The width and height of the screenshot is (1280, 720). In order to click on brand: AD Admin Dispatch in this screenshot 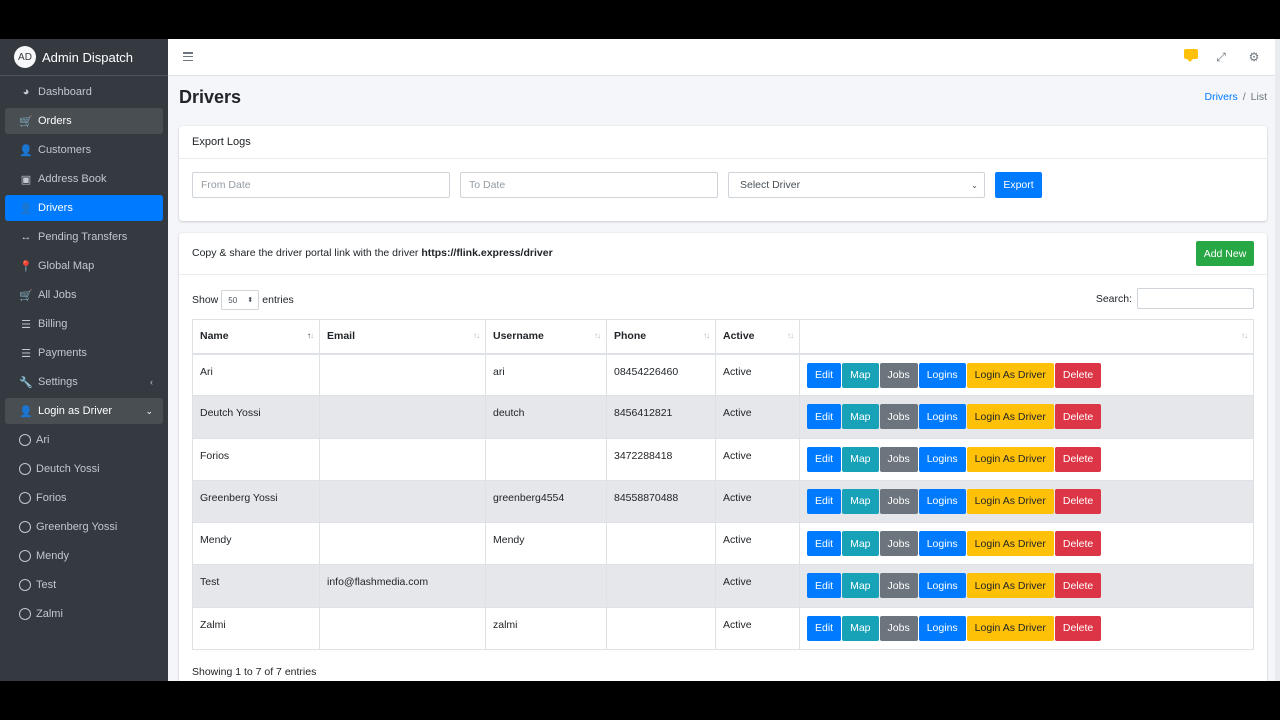, I will do `click(84, 57)`.